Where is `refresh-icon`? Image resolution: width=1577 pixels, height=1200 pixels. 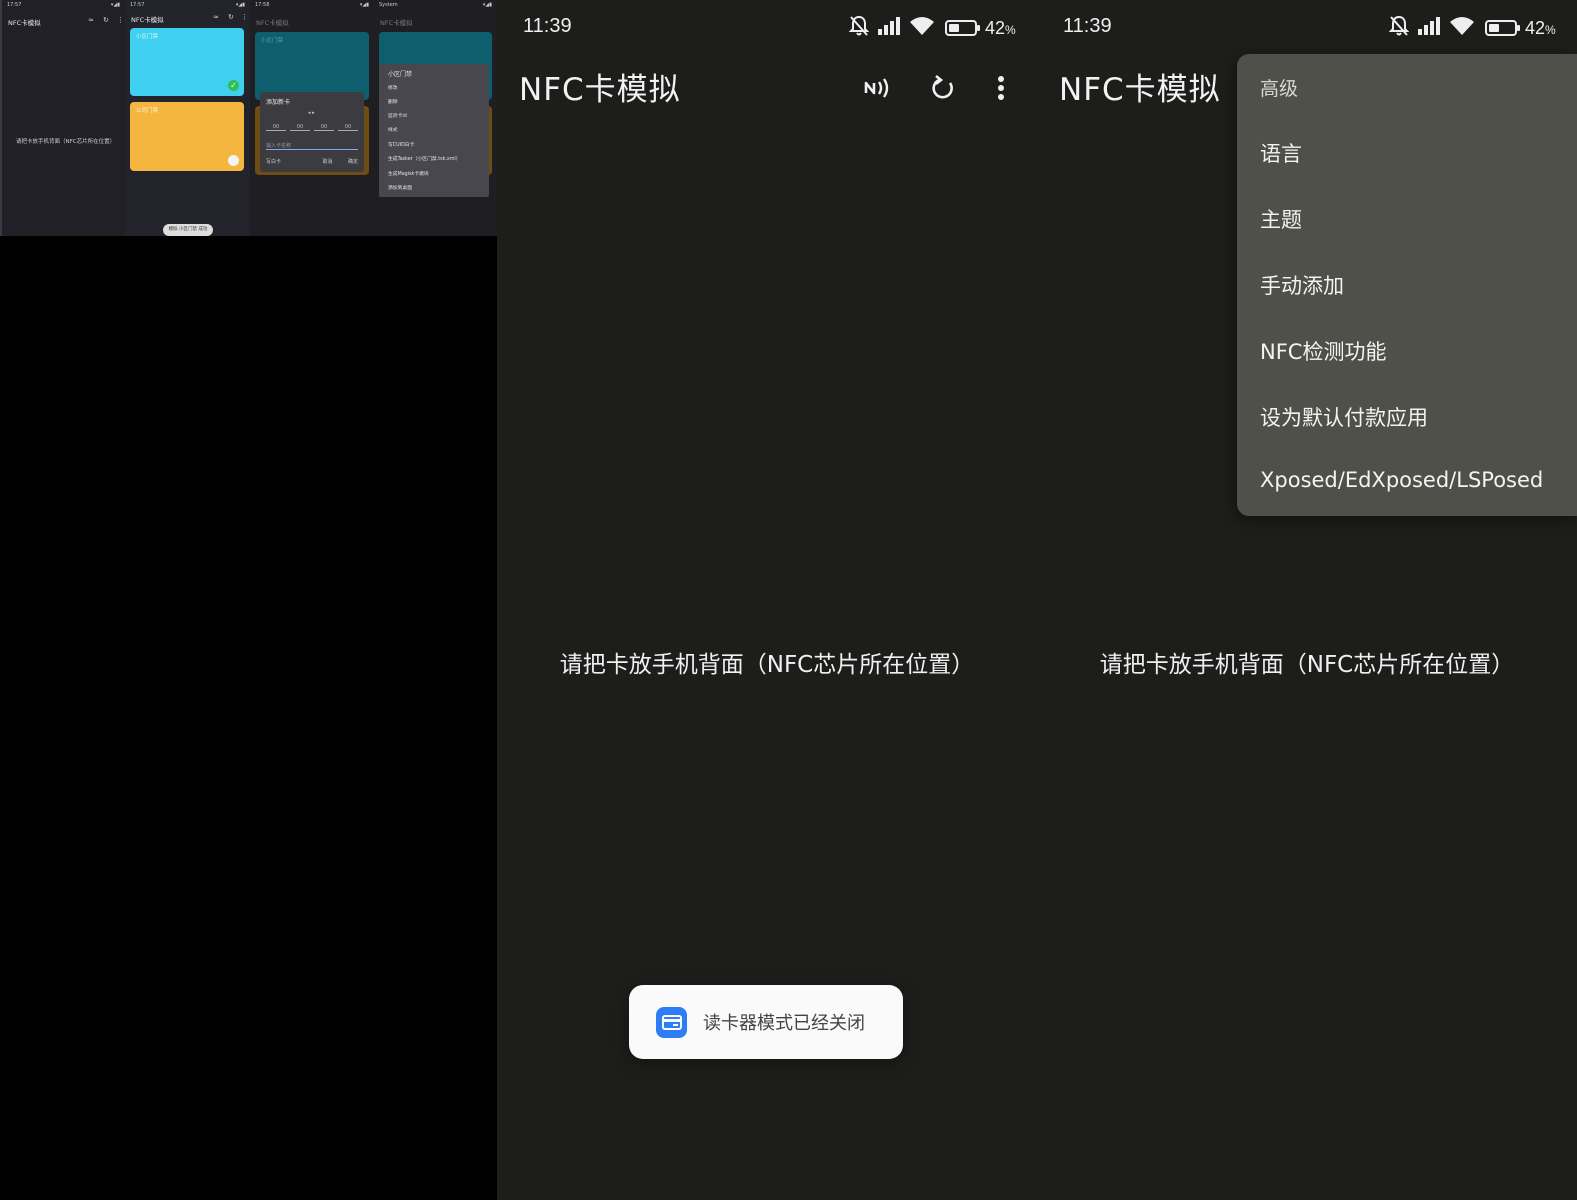 refresh-icon is located at coordinates (943, 88).